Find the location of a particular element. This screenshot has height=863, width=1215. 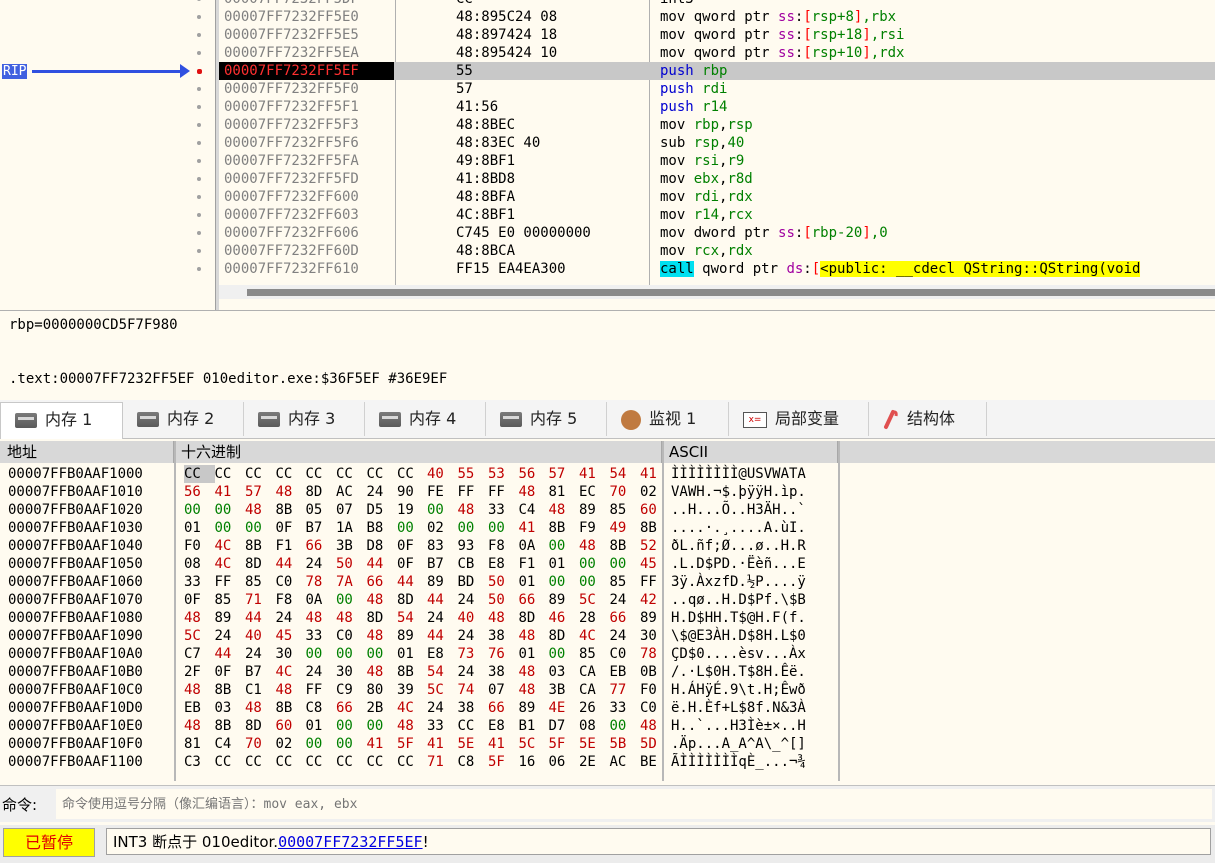

dump-hex: 48 89 44 24 48 48 8D 54 24 40 48 8D 46 28 66 89 is located at coordinates (427, 618).